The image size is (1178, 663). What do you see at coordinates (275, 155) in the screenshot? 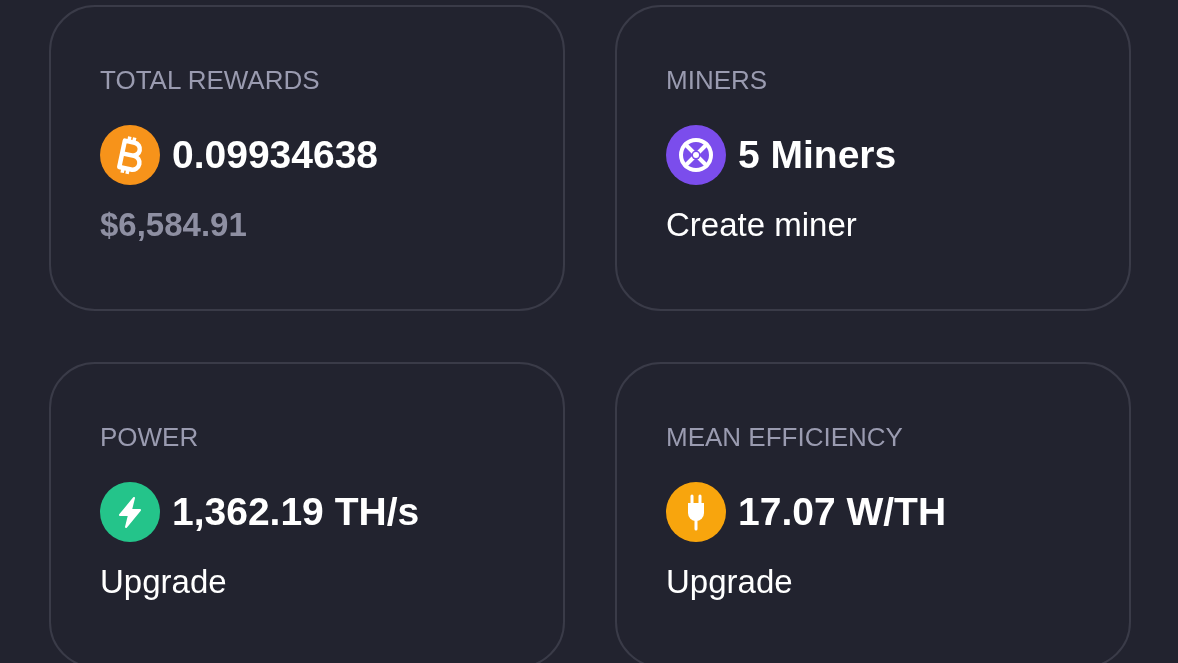
I see `stat-value: 0.09934638` at bounding box center [275, 155].